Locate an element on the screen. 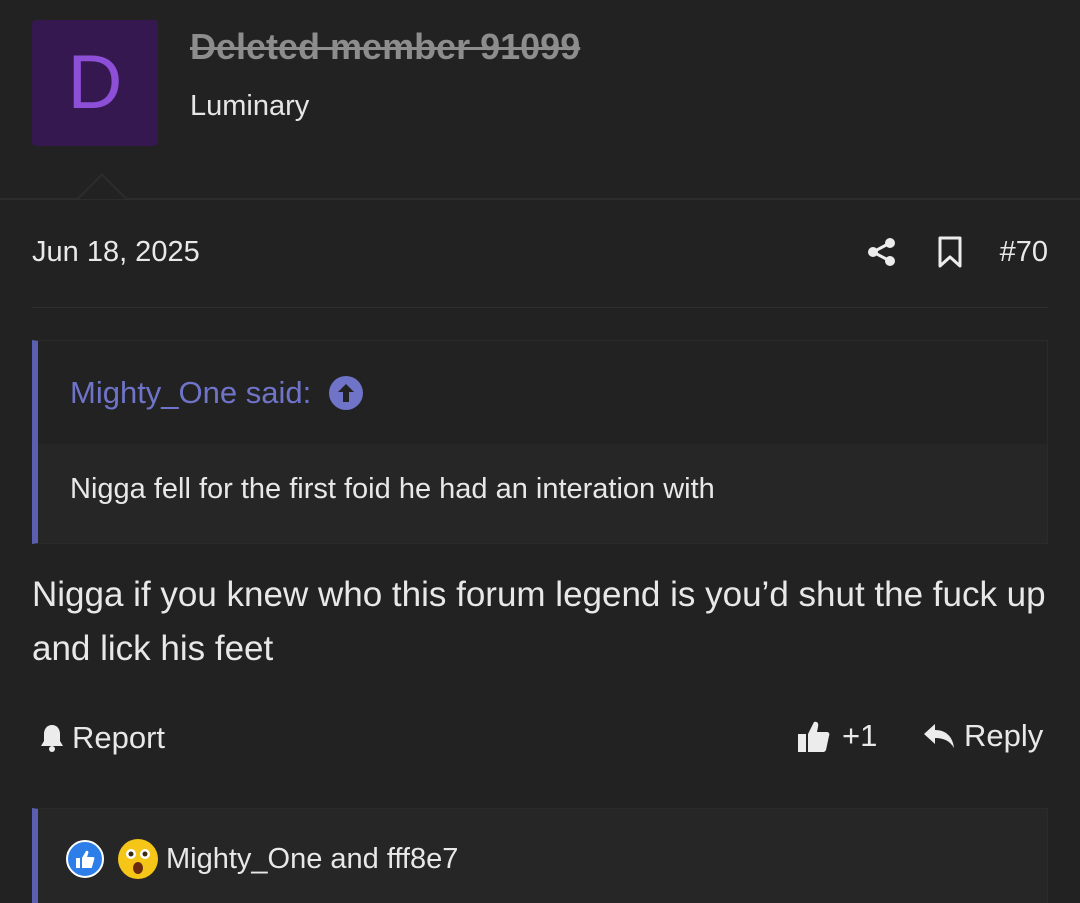  bookmark-icon is located at coordinates (950, 252).